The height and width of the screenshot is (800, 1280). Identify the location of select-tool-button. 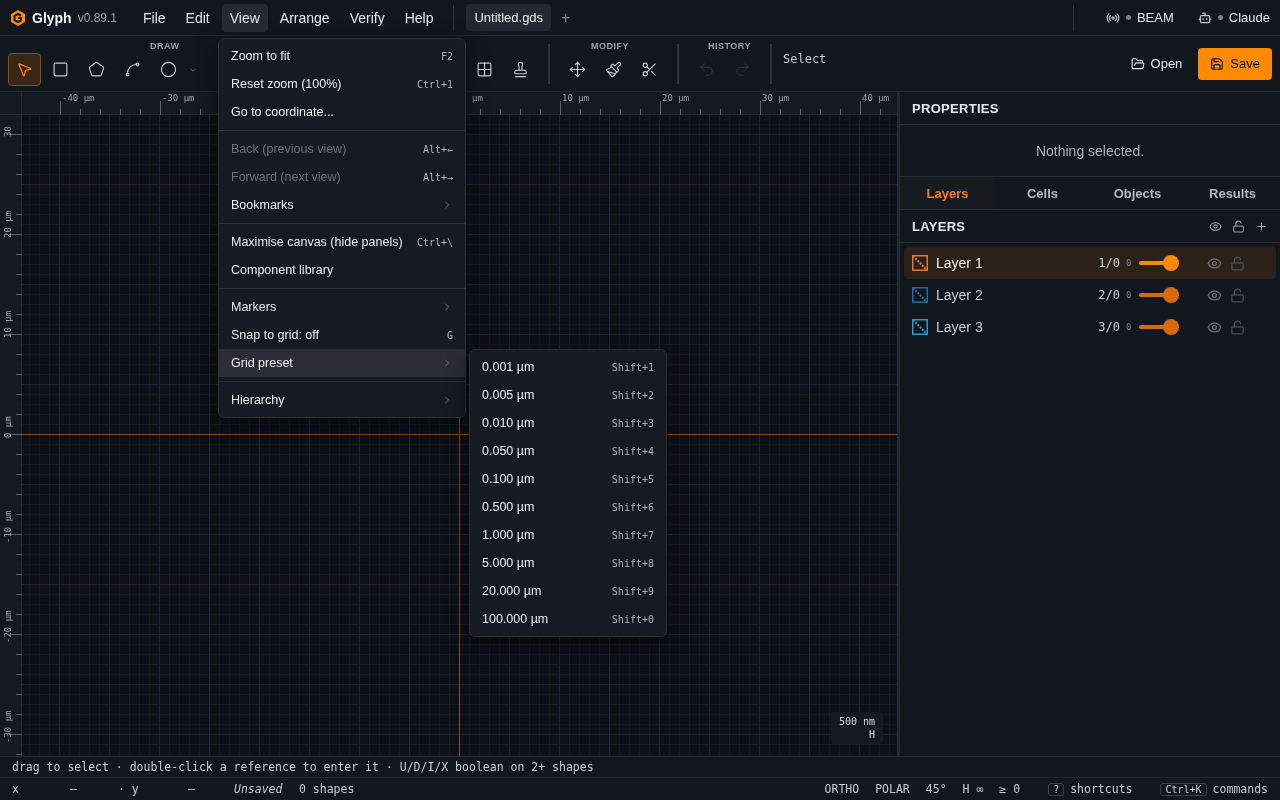
(24, 69).